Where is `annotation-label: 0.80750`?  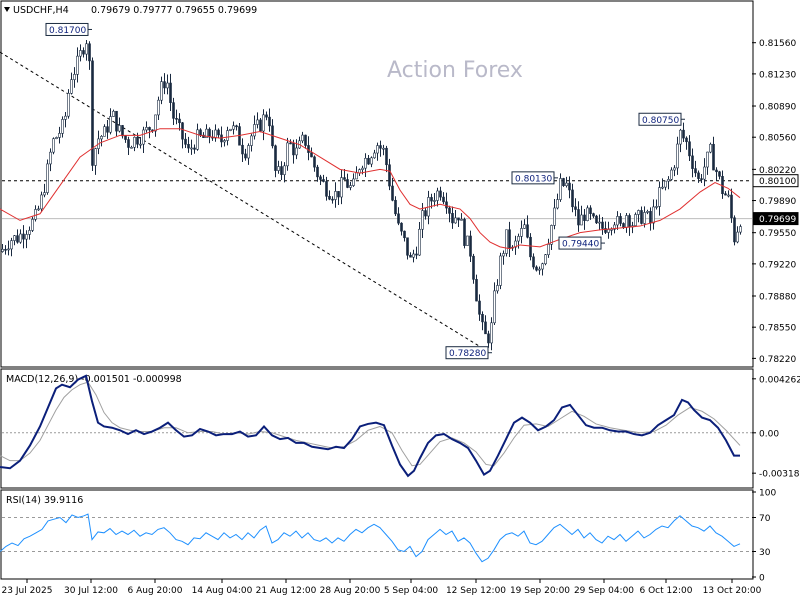 annotation-label: 0.80750 is located at coordinates (660, 121).